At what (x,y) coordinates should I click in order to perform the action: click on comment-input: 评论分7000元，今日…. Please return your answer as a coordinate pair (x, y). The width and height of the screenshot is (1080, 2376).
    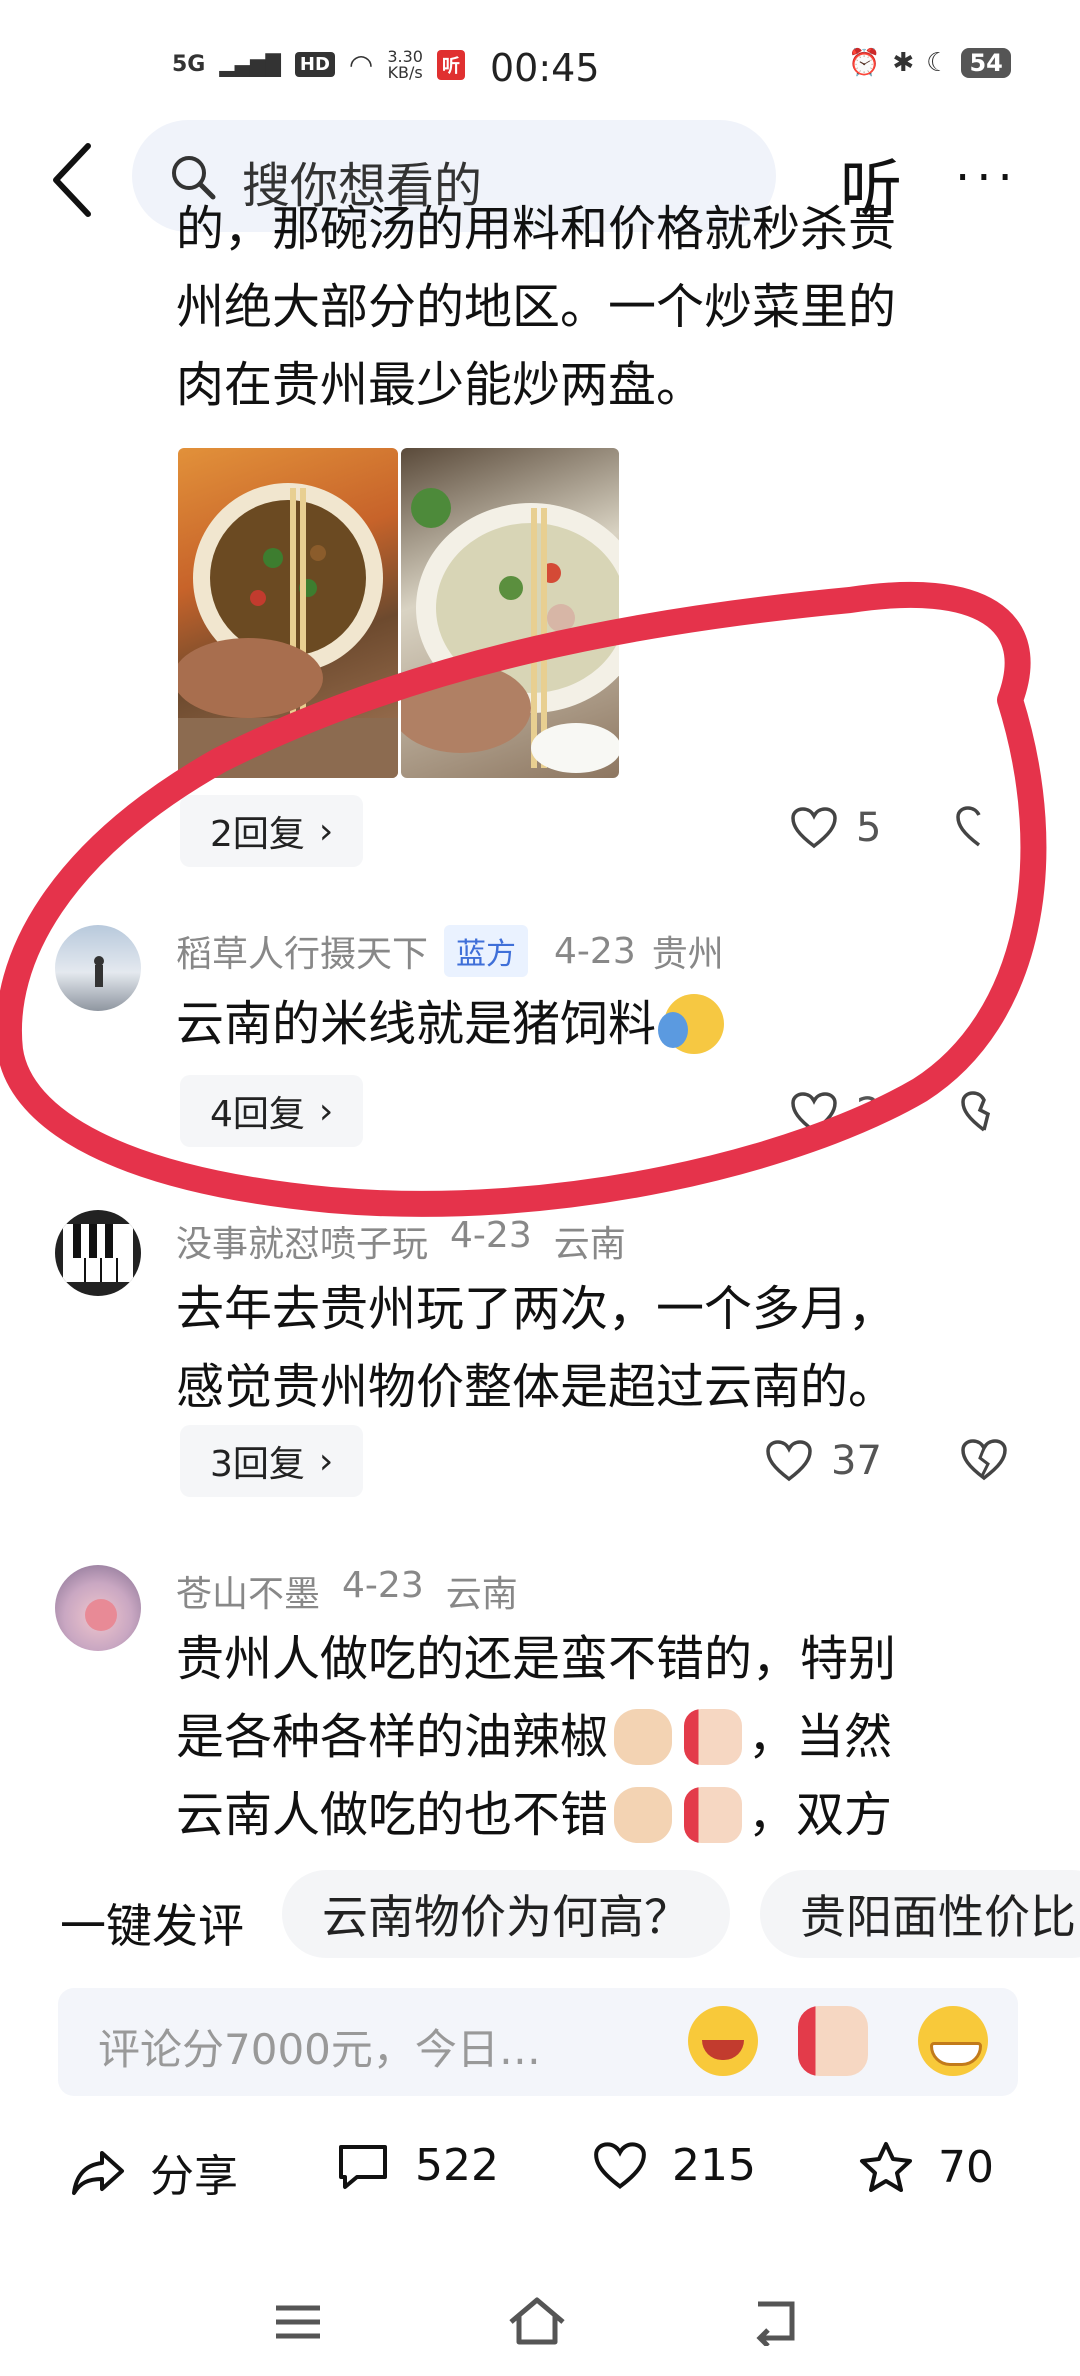
    Looking at the image, I should click on (538, 2042).